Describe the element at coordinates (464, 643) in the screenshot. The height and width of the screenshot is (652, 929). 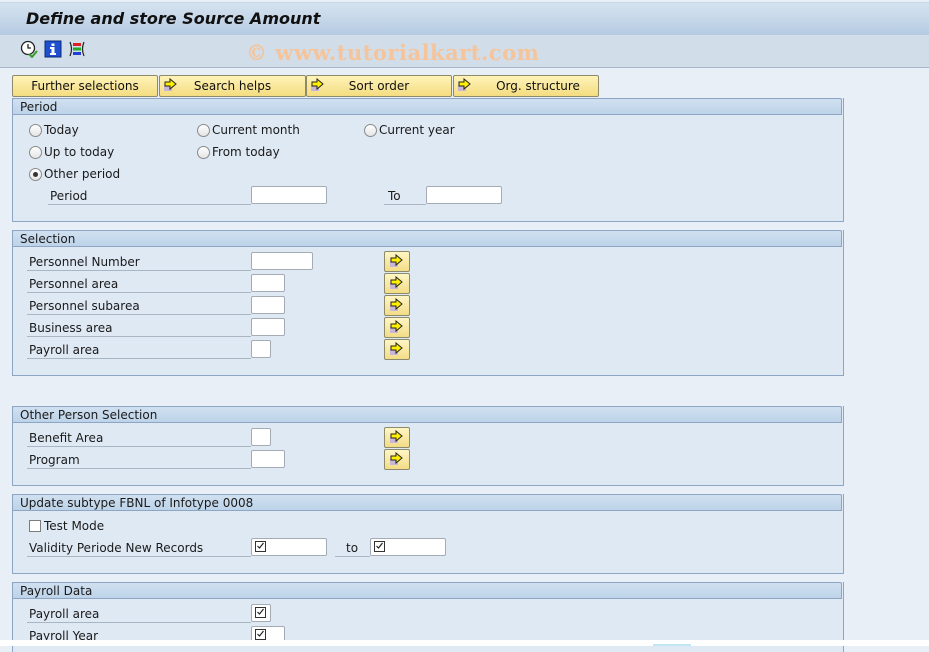
I see `status-bar-edge` at that location.